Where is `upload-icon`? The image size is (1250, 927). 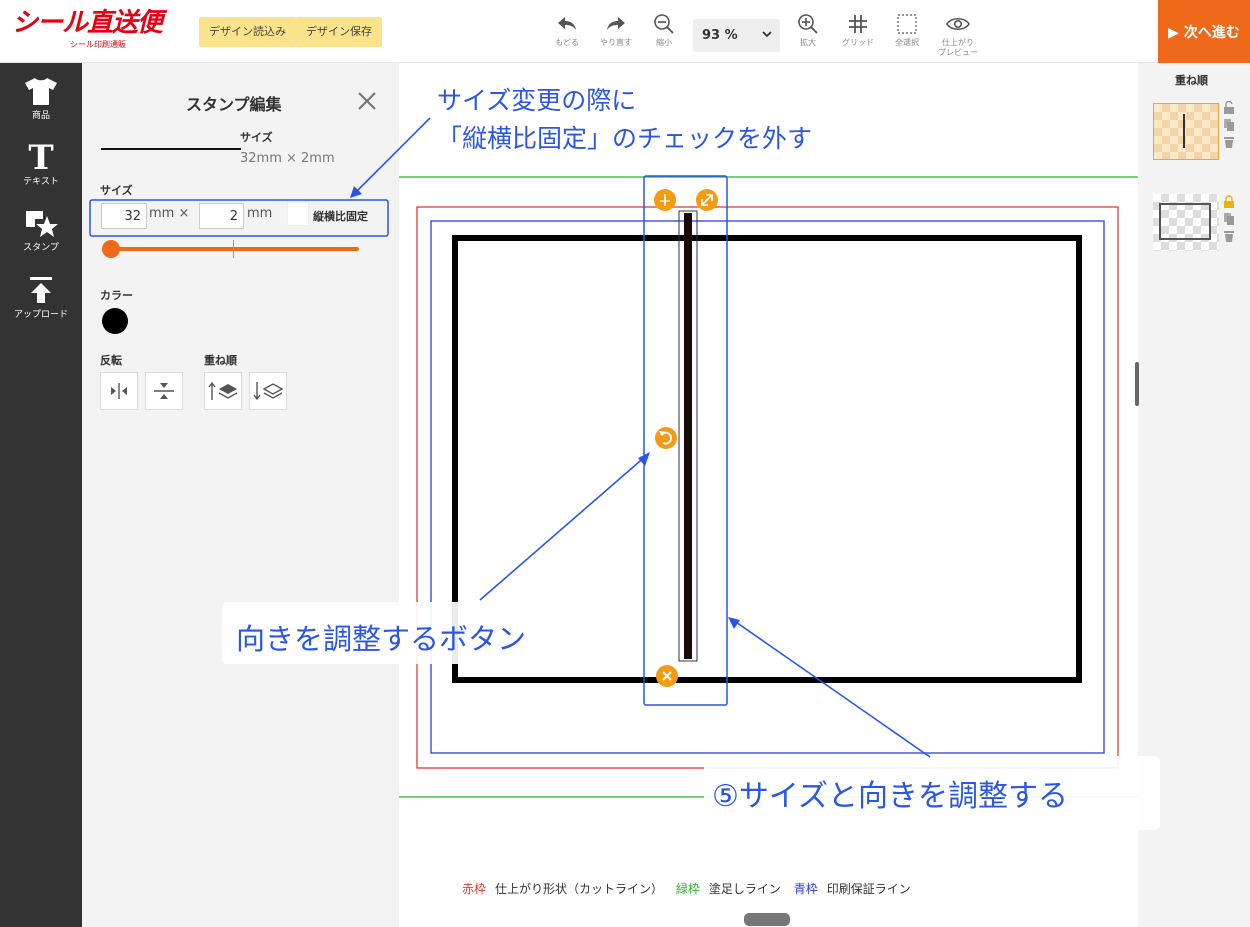 upload-icon is located at coordinates (41, 290).